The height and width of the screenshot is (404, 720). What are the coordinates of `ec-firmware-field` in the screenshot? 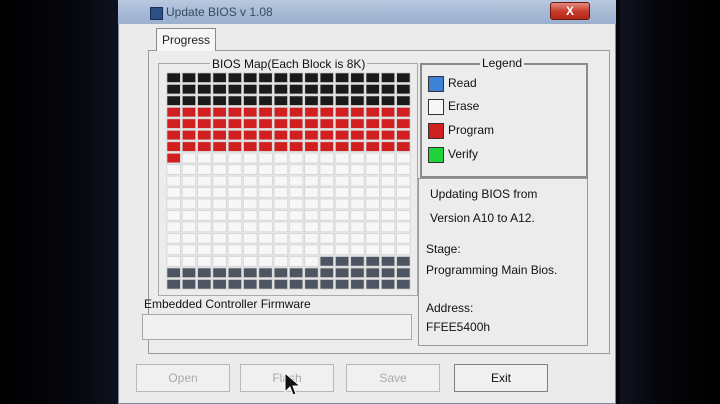 It's located at (277, 327).